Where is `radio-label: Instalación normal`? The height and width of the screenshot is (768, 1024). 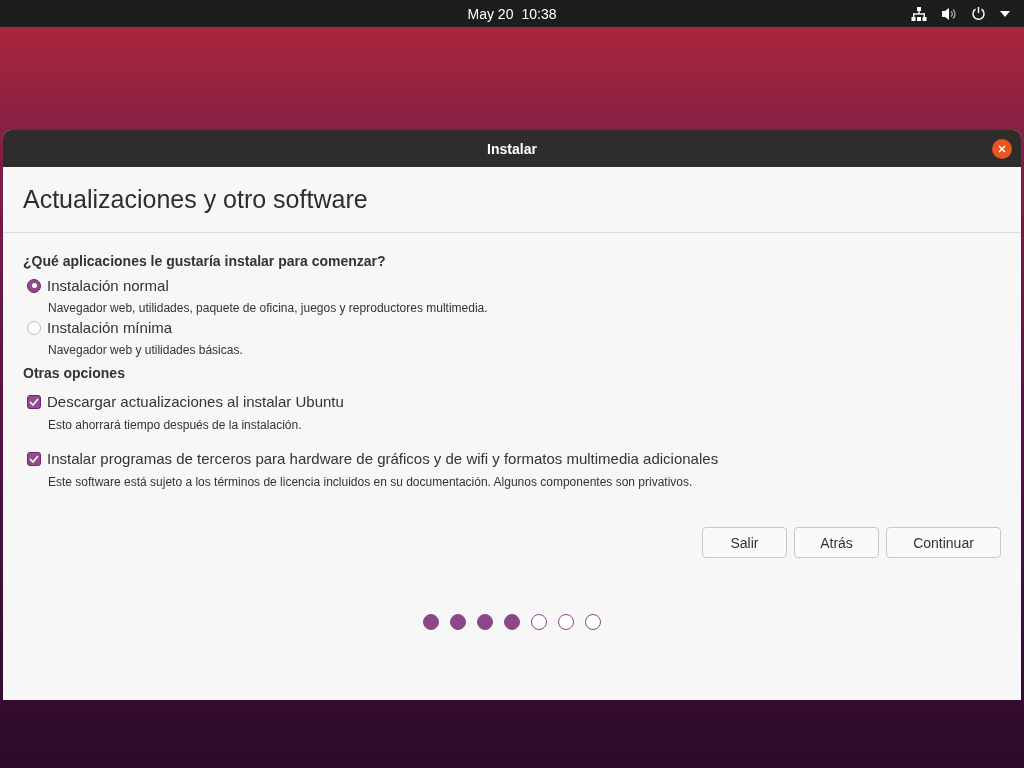
radio-label: Instalación normal is located at coordinates (108, 285).